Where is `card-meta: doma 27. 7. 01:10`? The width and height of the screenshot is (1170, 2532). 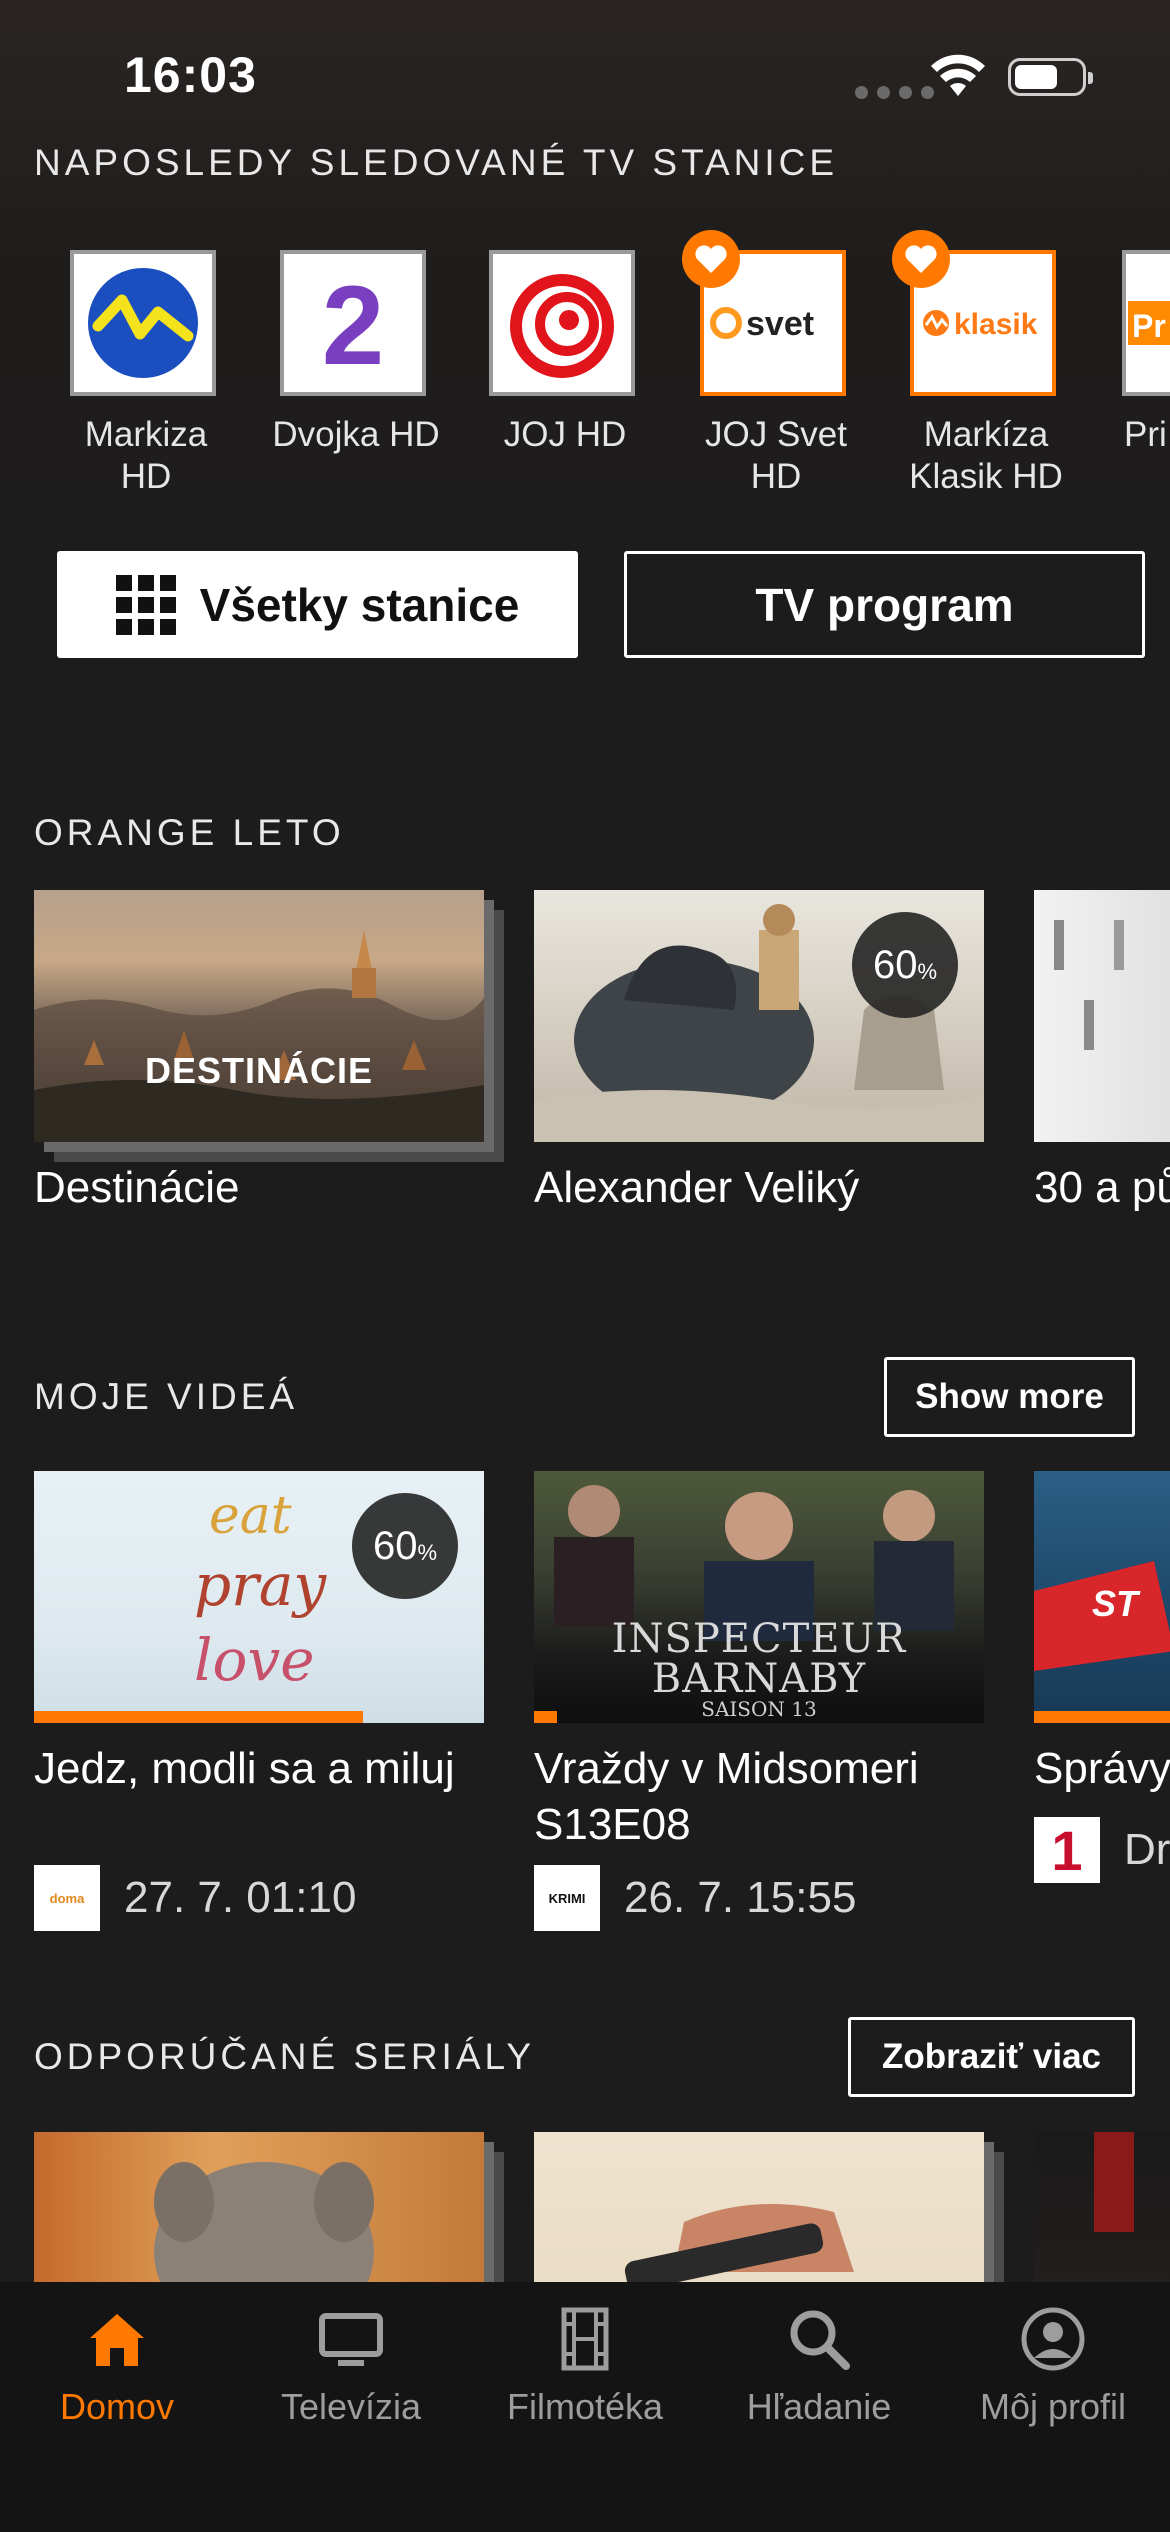 card-meta: doma 27. 7. 01:10 is located at coordinates (195, 1898).